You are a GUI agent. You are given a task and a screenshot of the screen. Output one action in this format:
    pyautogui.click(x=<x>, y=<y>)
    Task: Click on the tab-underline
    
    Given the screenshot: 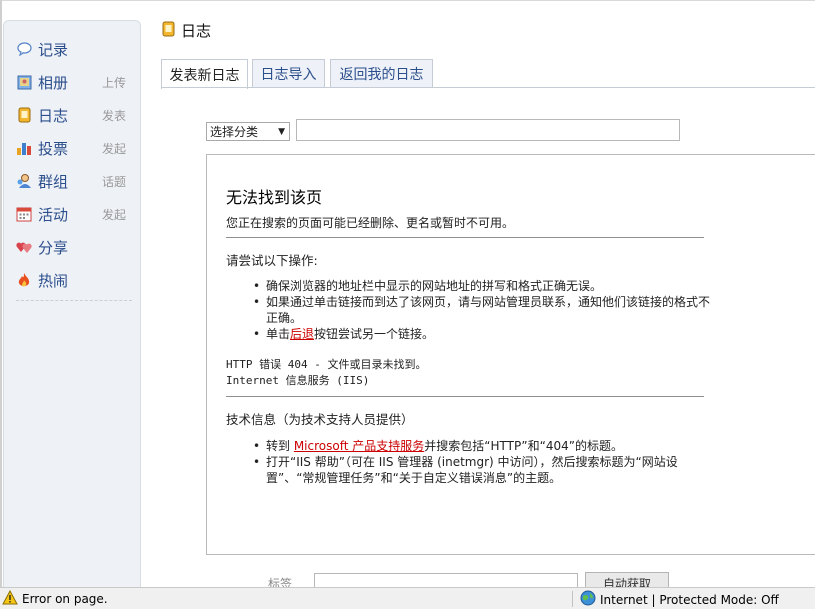 What is the action you would take?
    pyautogui.click(x=488, y=87)
    